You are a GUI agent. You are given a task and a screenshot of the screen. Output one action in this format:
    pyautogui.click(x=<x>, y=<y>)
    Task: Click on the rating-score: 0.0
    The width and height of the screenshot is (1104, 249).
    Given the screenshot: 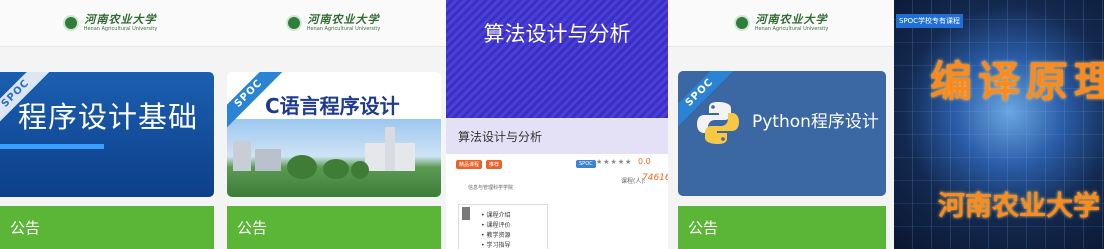 What is the action you would take?
    pyautogui.click(x=644, y=161)
    